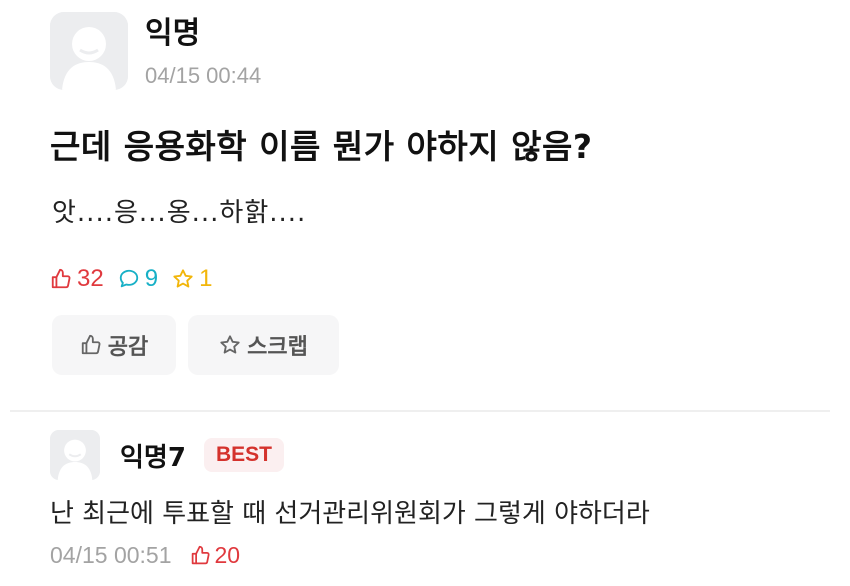 This screenshot has height=586, width=850. I want to click on like-button: 공감, so click(114, 345).